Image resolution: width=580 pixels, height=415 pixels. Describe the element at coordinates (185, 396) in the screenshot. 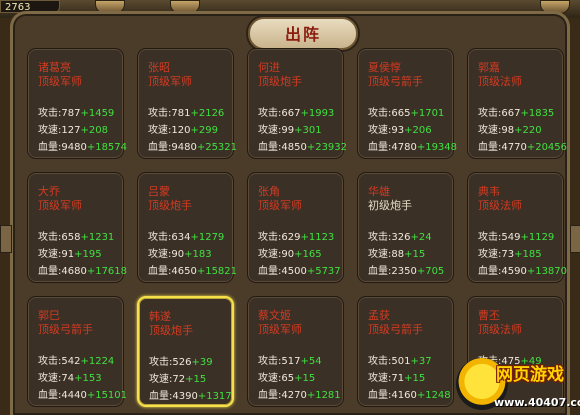

I see `hp-stat-value: 4390` at that location.